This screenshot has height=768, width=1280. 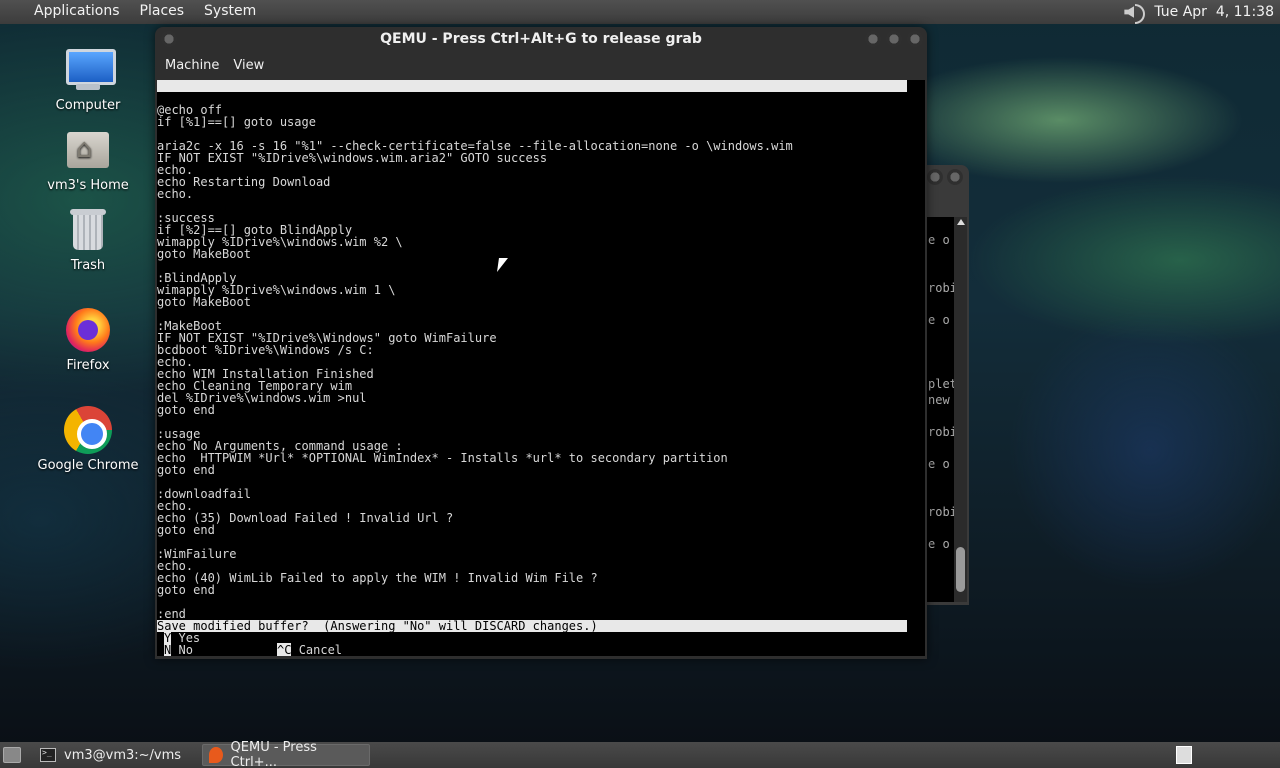 I want to click on desktop-icon-home: vm3's Home, so click(x=88, y=159).